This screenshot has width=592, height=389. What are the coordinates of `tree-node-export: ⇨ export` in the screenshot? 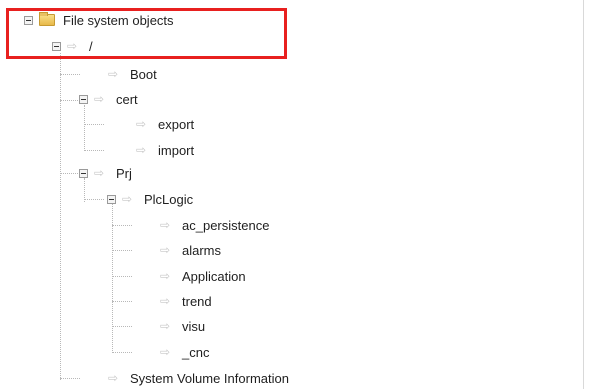 It's located at (165, 124).